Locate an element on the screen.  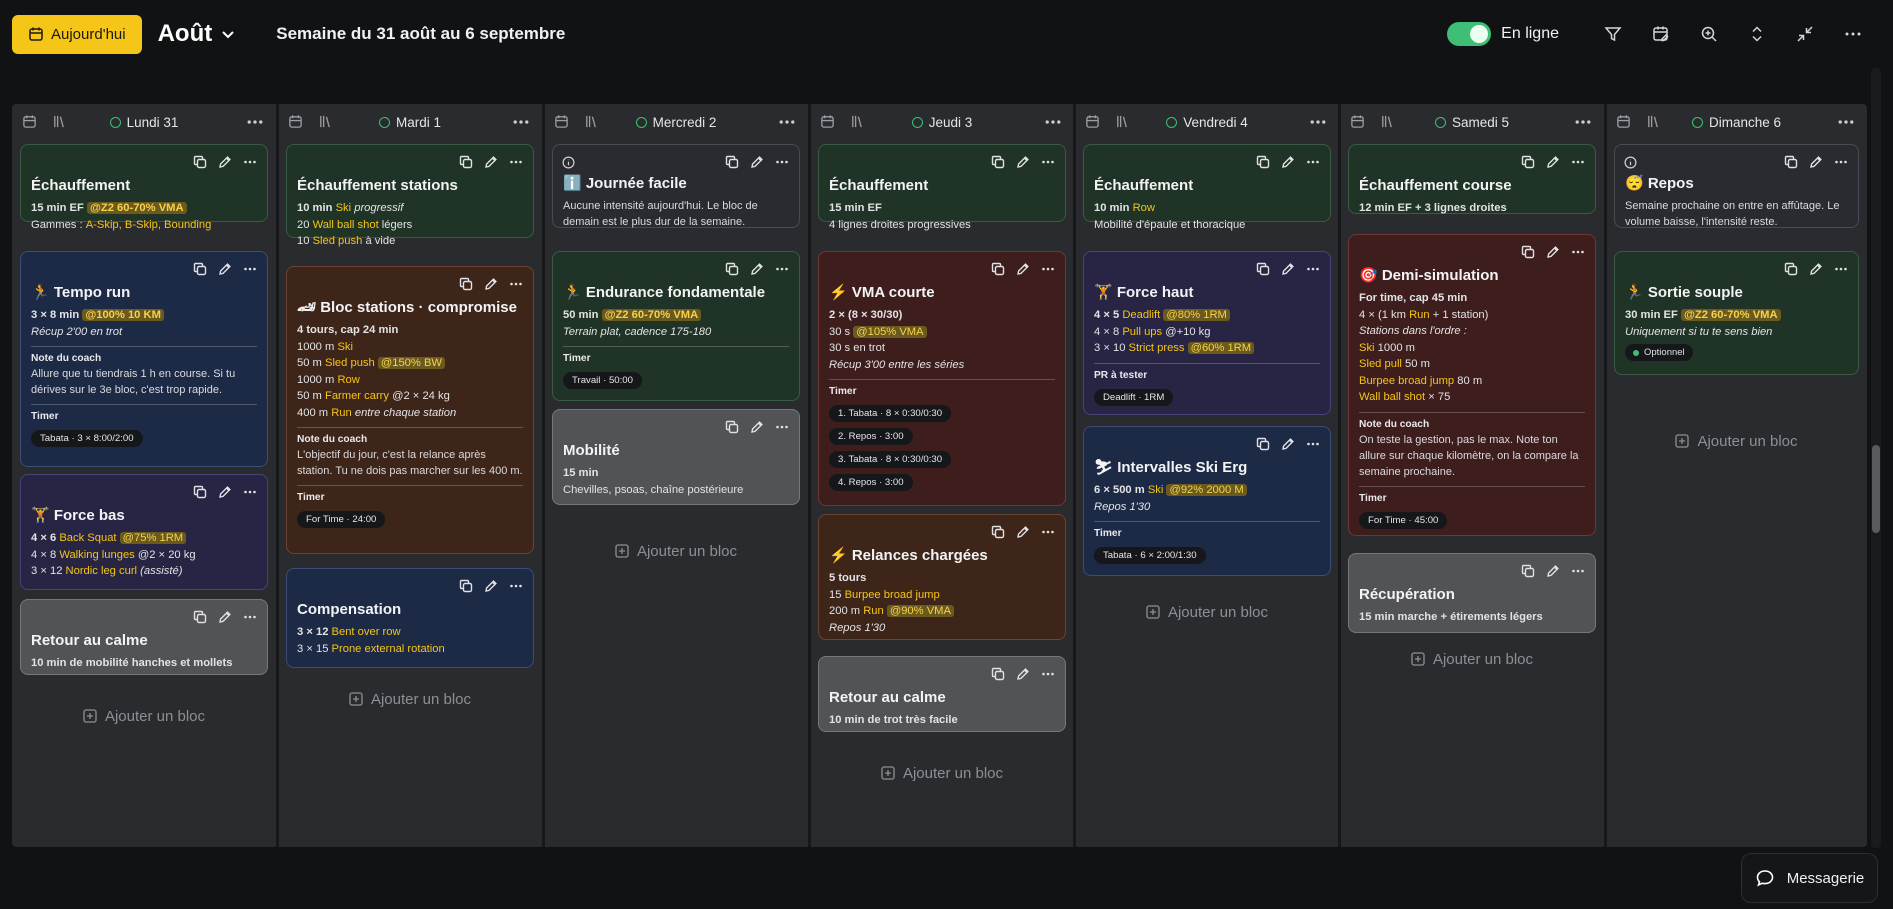
messenger-button: Messagerie is located at coordinates (1809, 878).